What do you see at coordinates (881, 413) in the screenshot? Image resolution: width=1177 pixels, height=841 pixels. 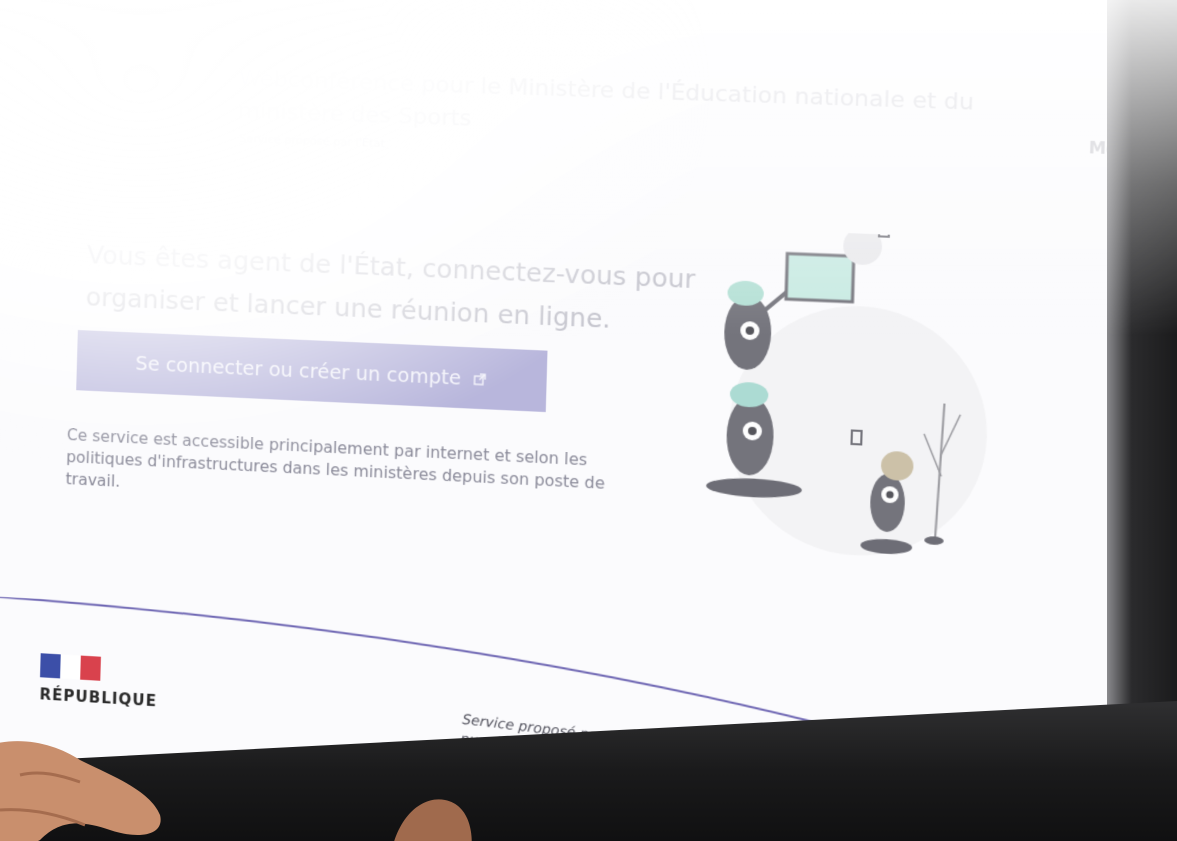 I see `monster-characters-illustration` at bounding box center [881, 413].